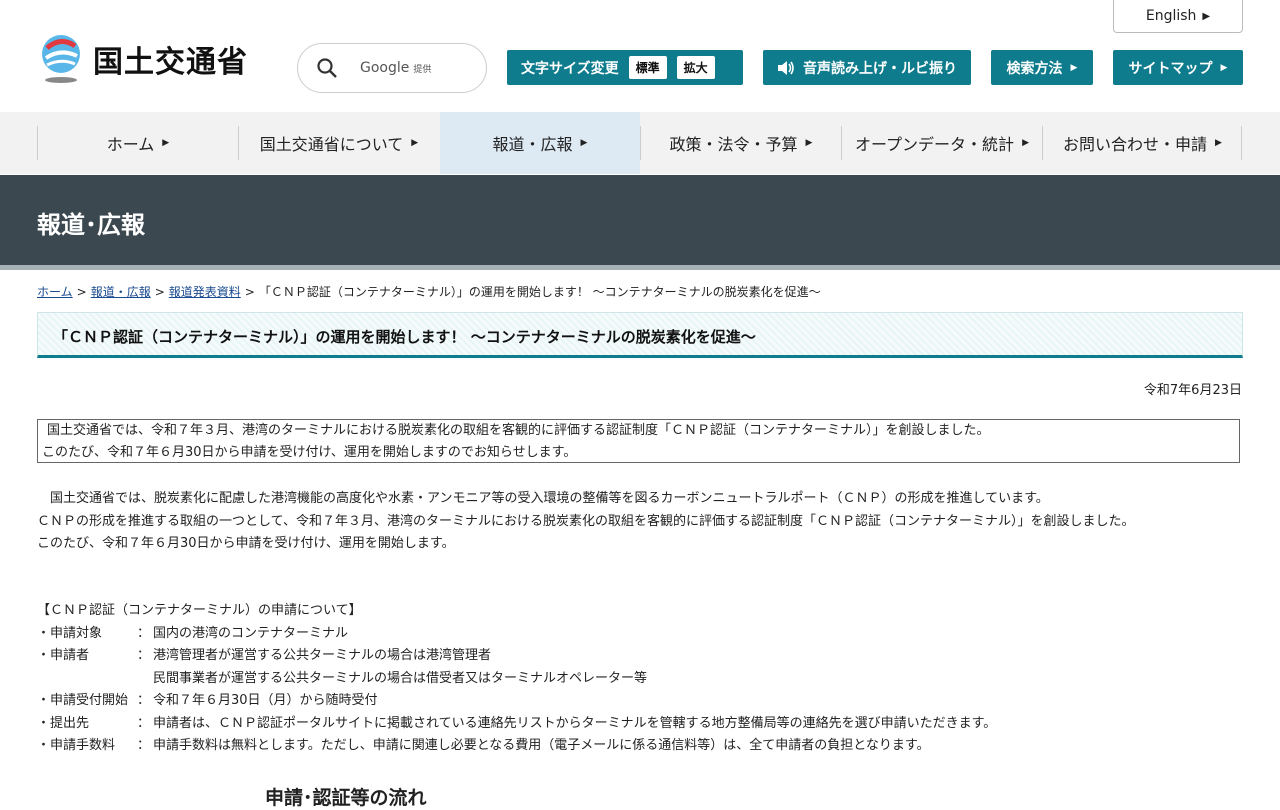 The image size is (1280, 810). I want to click on english-link: English ▶, so click(1178, 16).